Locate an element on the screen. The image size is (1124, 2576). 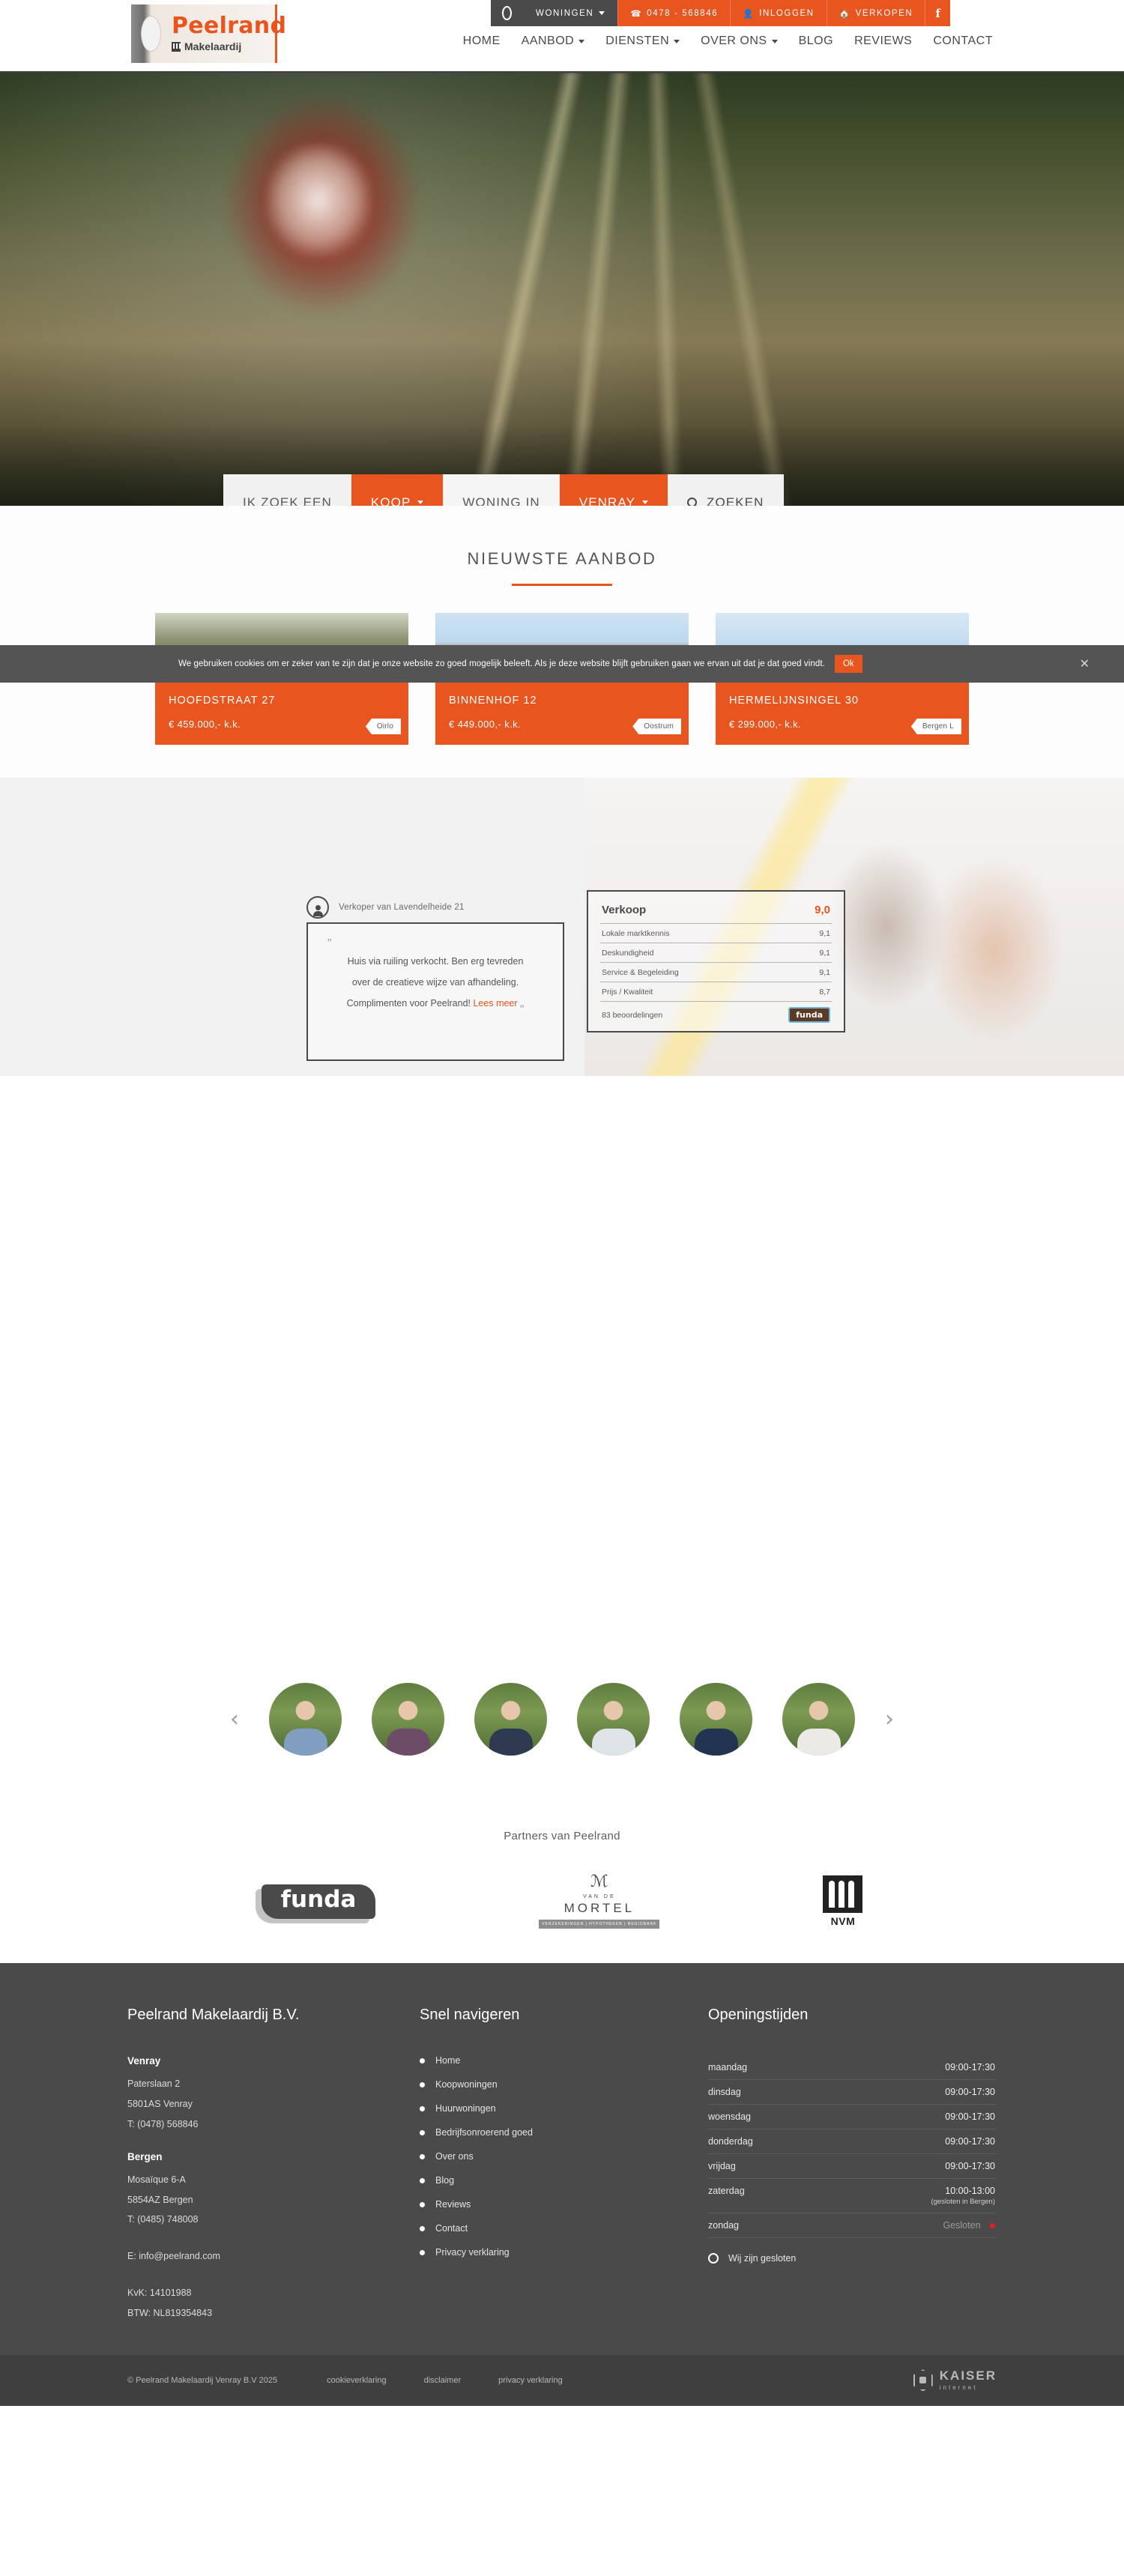
kaiser-internet-credit: KAISER internet is located at coordinates (955, 2380).